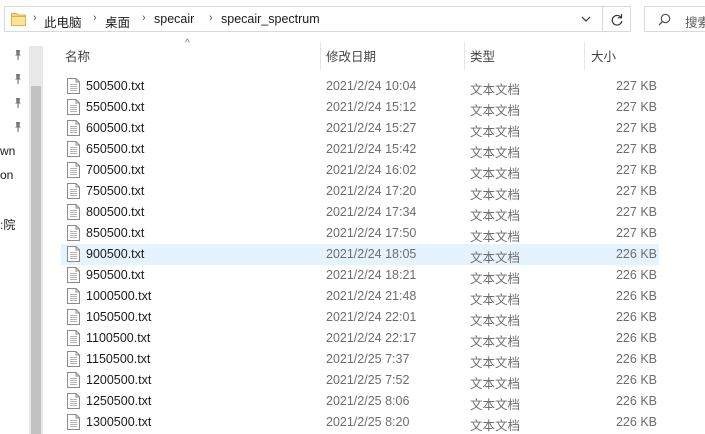  Describe the element at coordinates (360, 233) in the screenshot. I see `file-row: 850500.txt 2021/2/24 17:50 文本文档 227 KB` at that location.